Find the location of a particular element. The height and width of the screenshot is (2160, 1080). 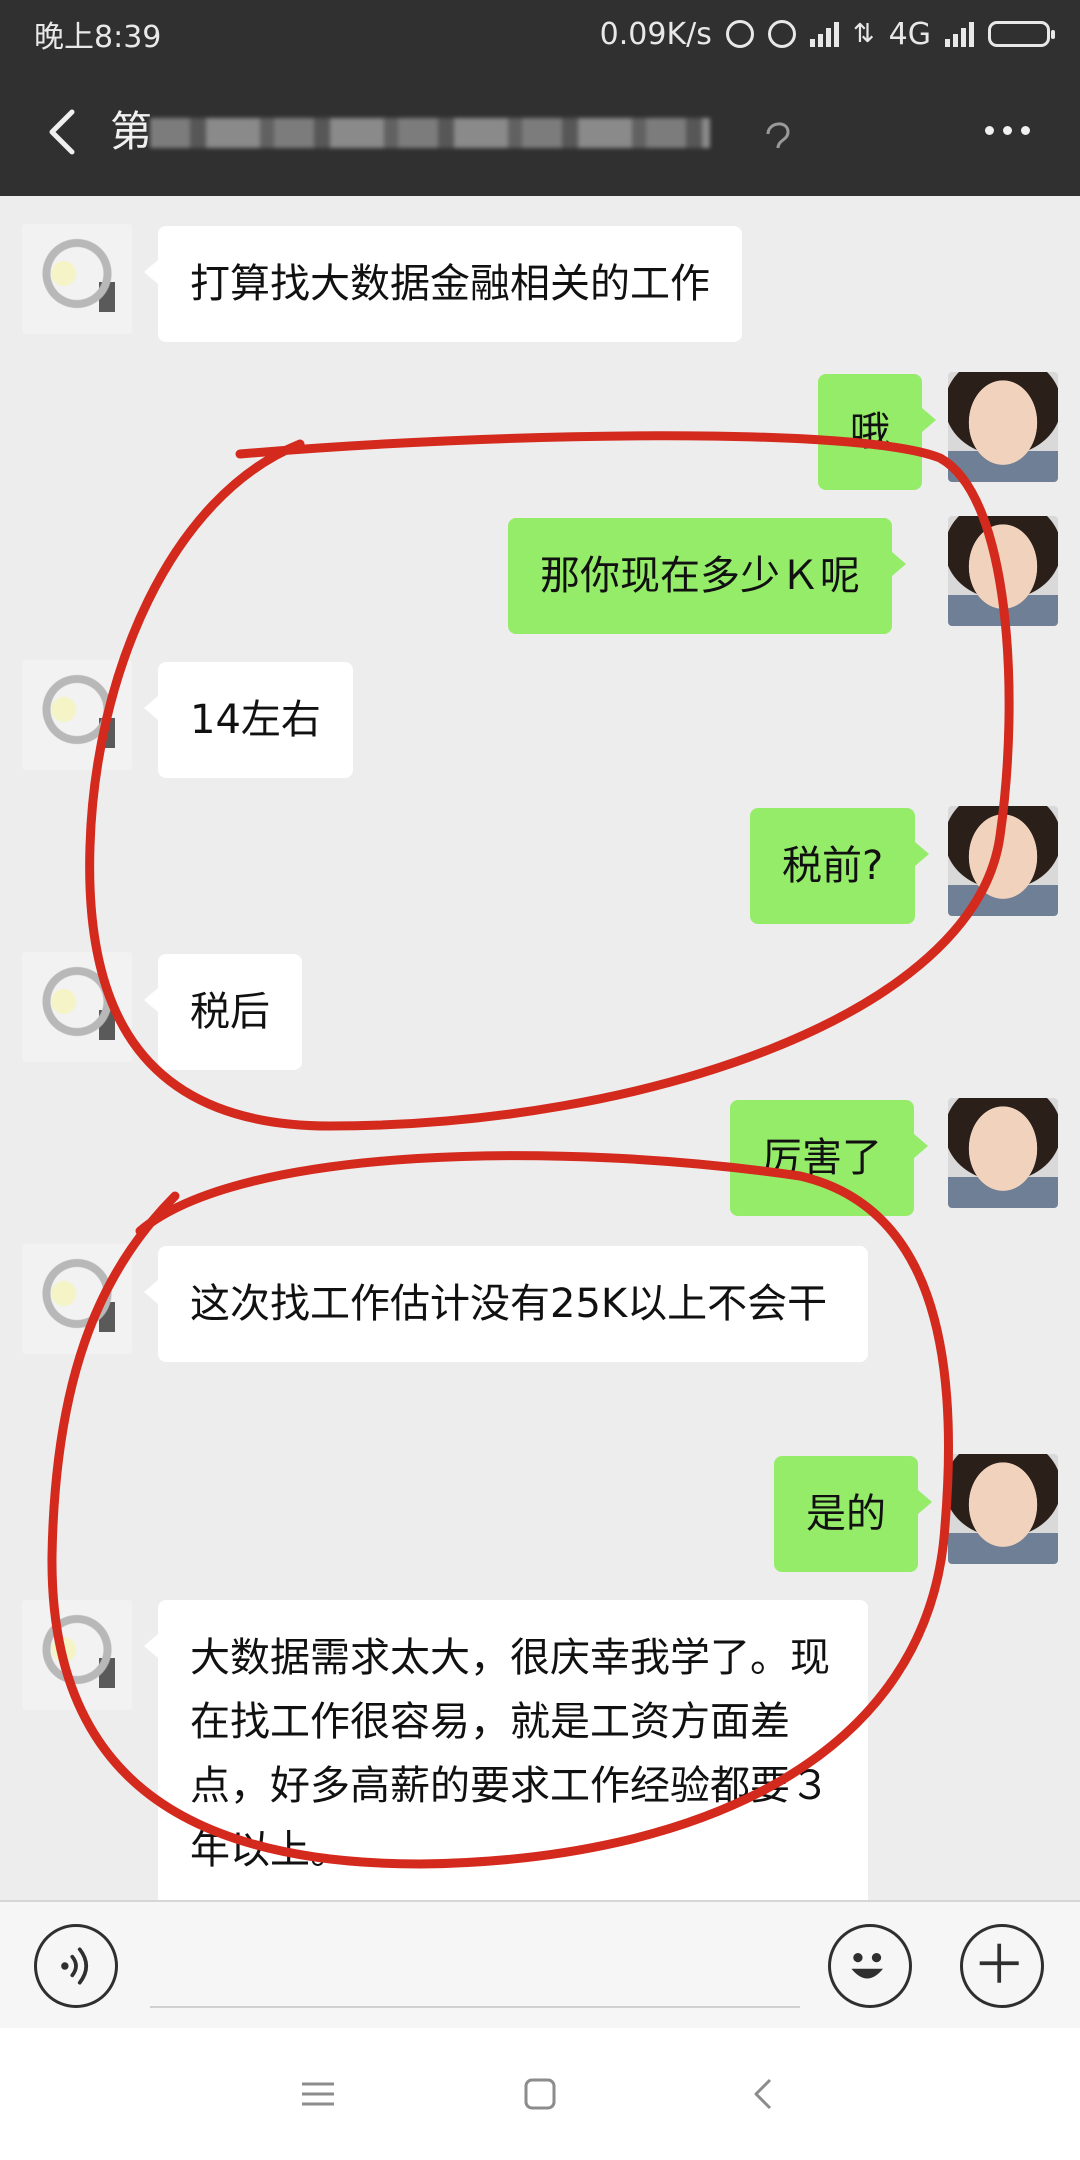

message-bubble-received: 14左右 is located at coordinates (248, 720).